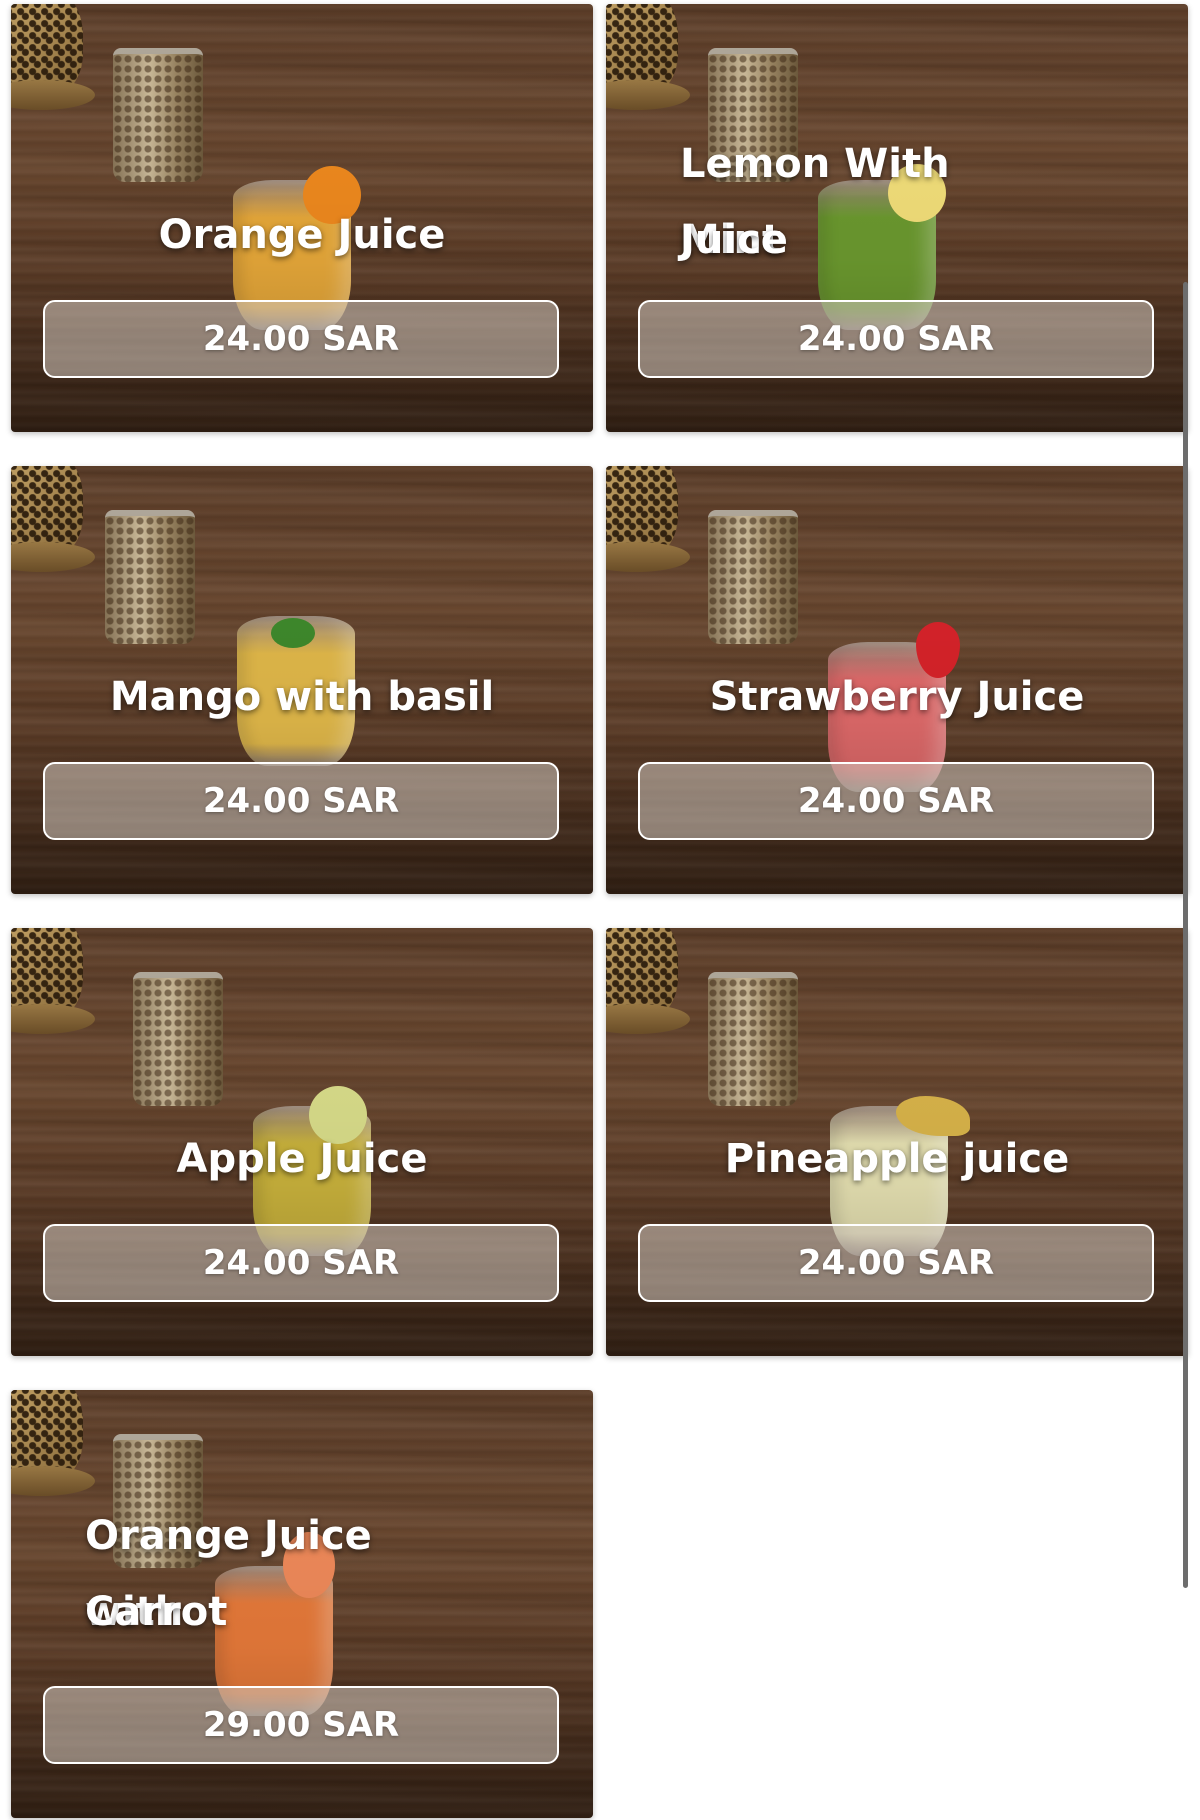 This screenshot has width=1200, height=1820. I want to click on menu-card-orange-juice: Orange Juice 24.00 SAR, so click(302, 218).